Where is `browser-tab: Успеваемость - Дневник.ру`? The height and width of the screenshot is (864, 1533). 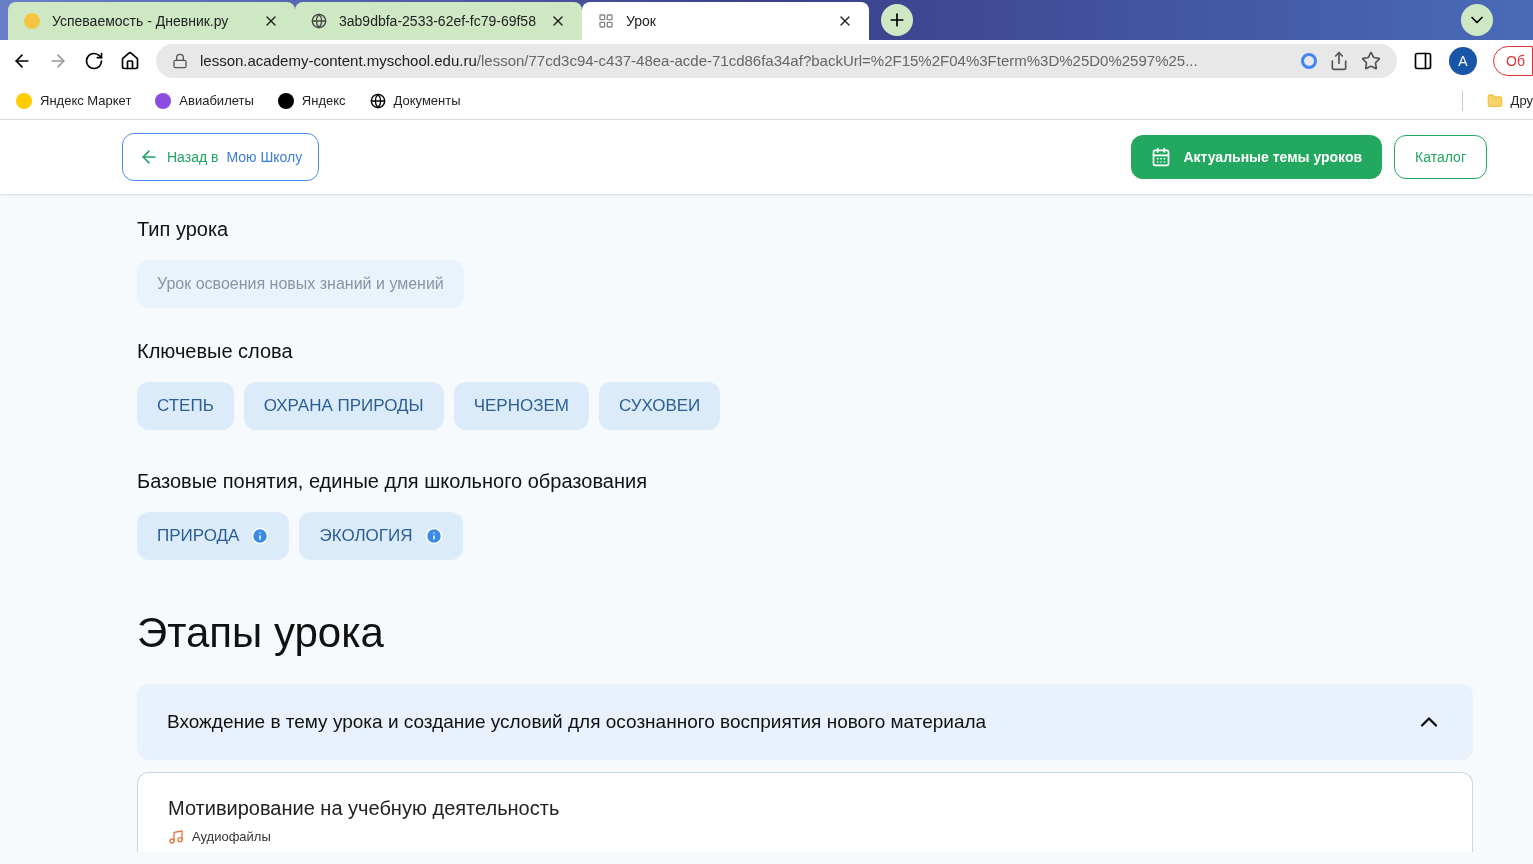 browser-tab: Успеваемость - Дневник.ру is located at coordinates (151, 21).